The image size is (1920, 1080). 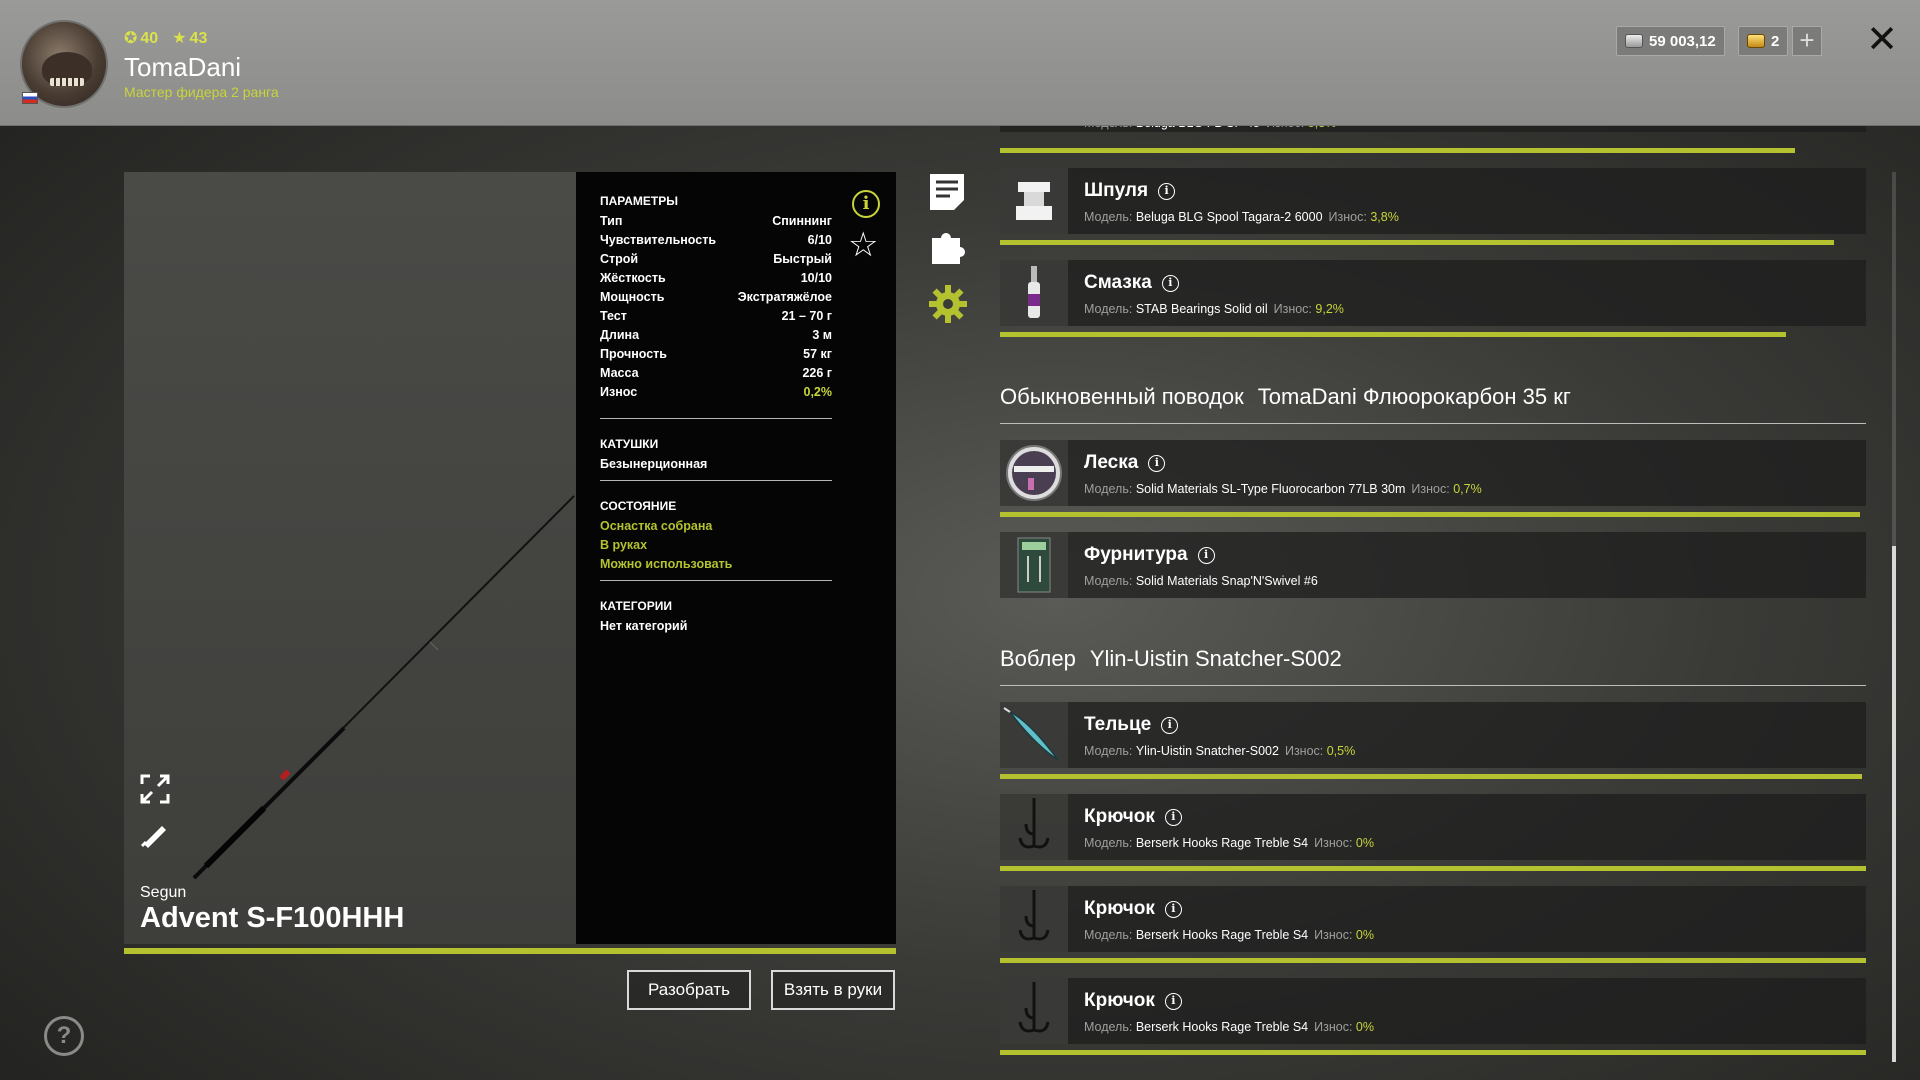 What do you see at coordinates (619, 373) in the screenshot?
I see `param-key: Масса` at bounding box center [619, 373].